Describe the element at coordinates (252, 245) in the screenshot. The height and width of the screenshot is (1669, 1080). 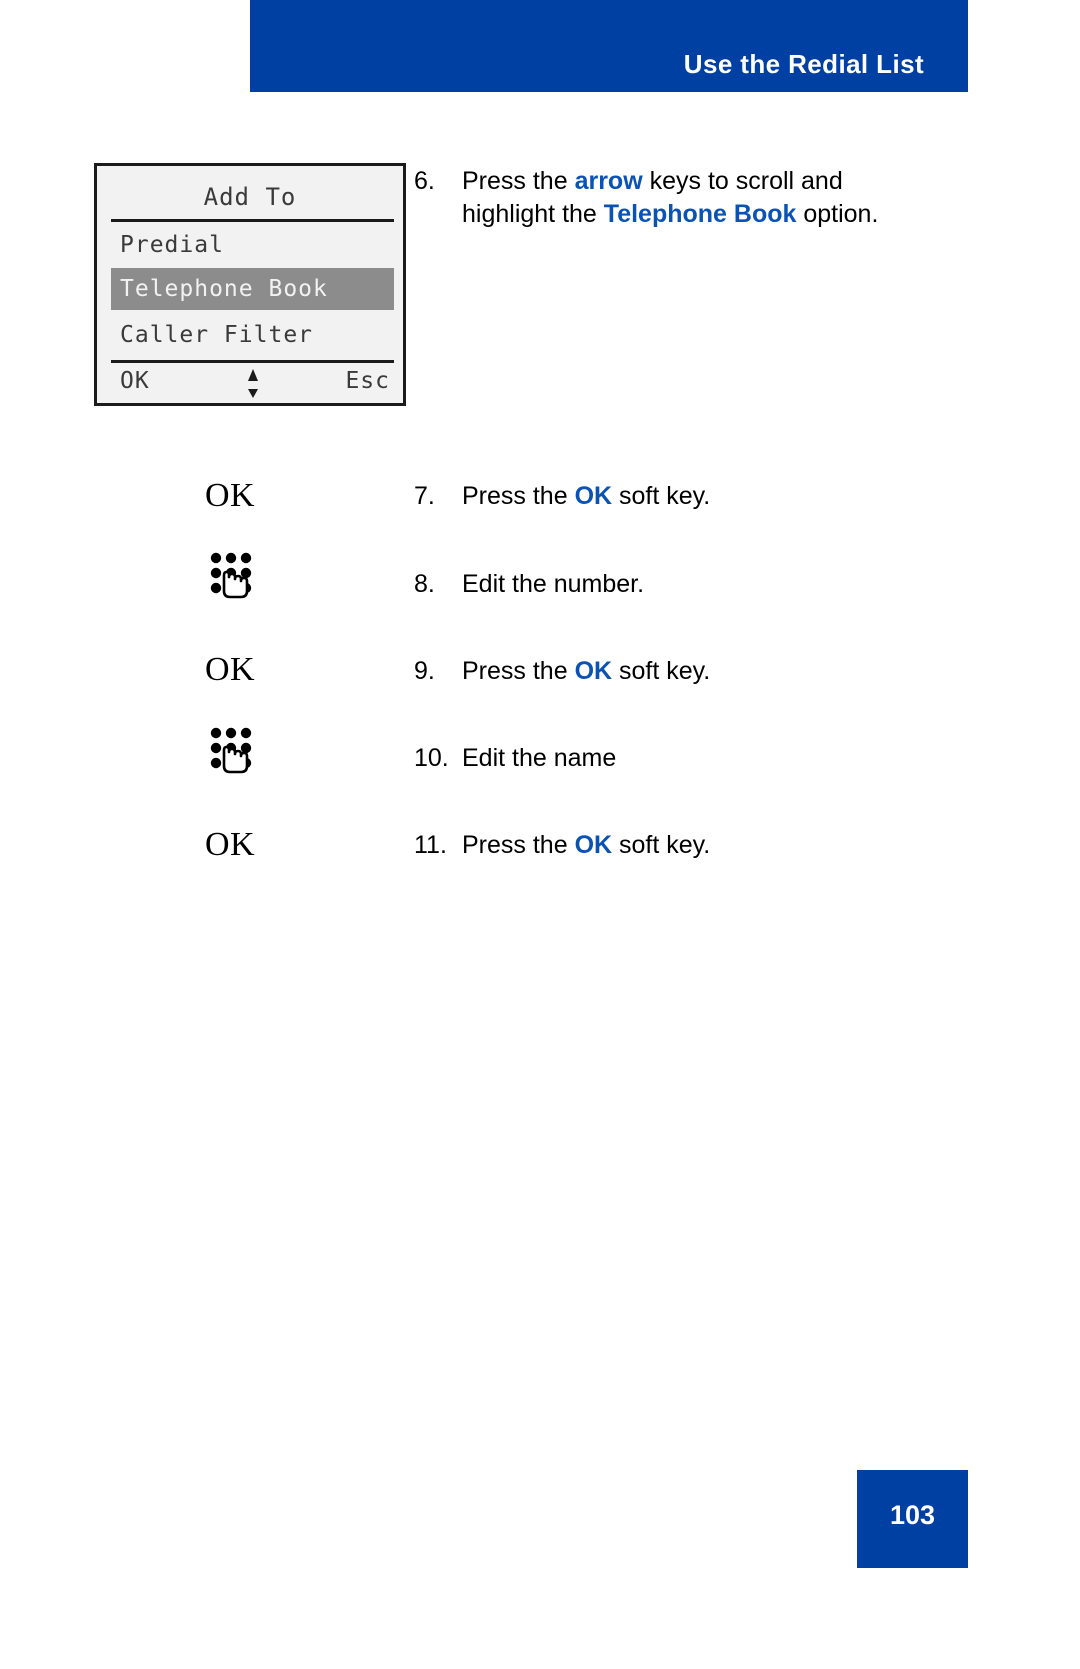
I see `lcd-menu-item-predial: Predial` at that location.